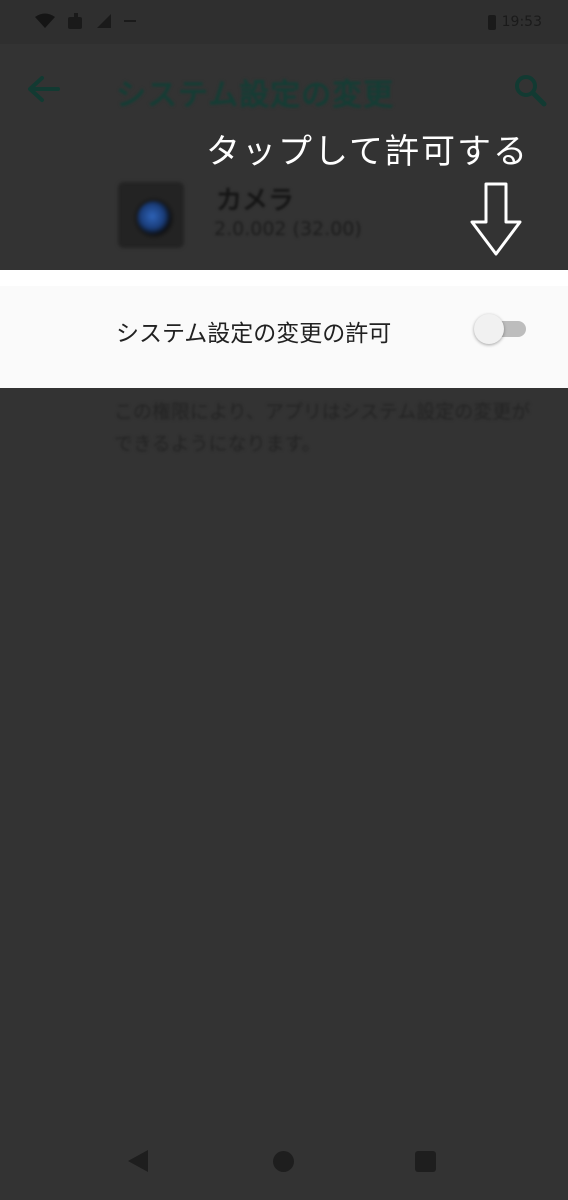  What do you see at coordinates (138, 1161) in the screenshot?
I see `nav-back-icon` at bounding box center [138, 1161].